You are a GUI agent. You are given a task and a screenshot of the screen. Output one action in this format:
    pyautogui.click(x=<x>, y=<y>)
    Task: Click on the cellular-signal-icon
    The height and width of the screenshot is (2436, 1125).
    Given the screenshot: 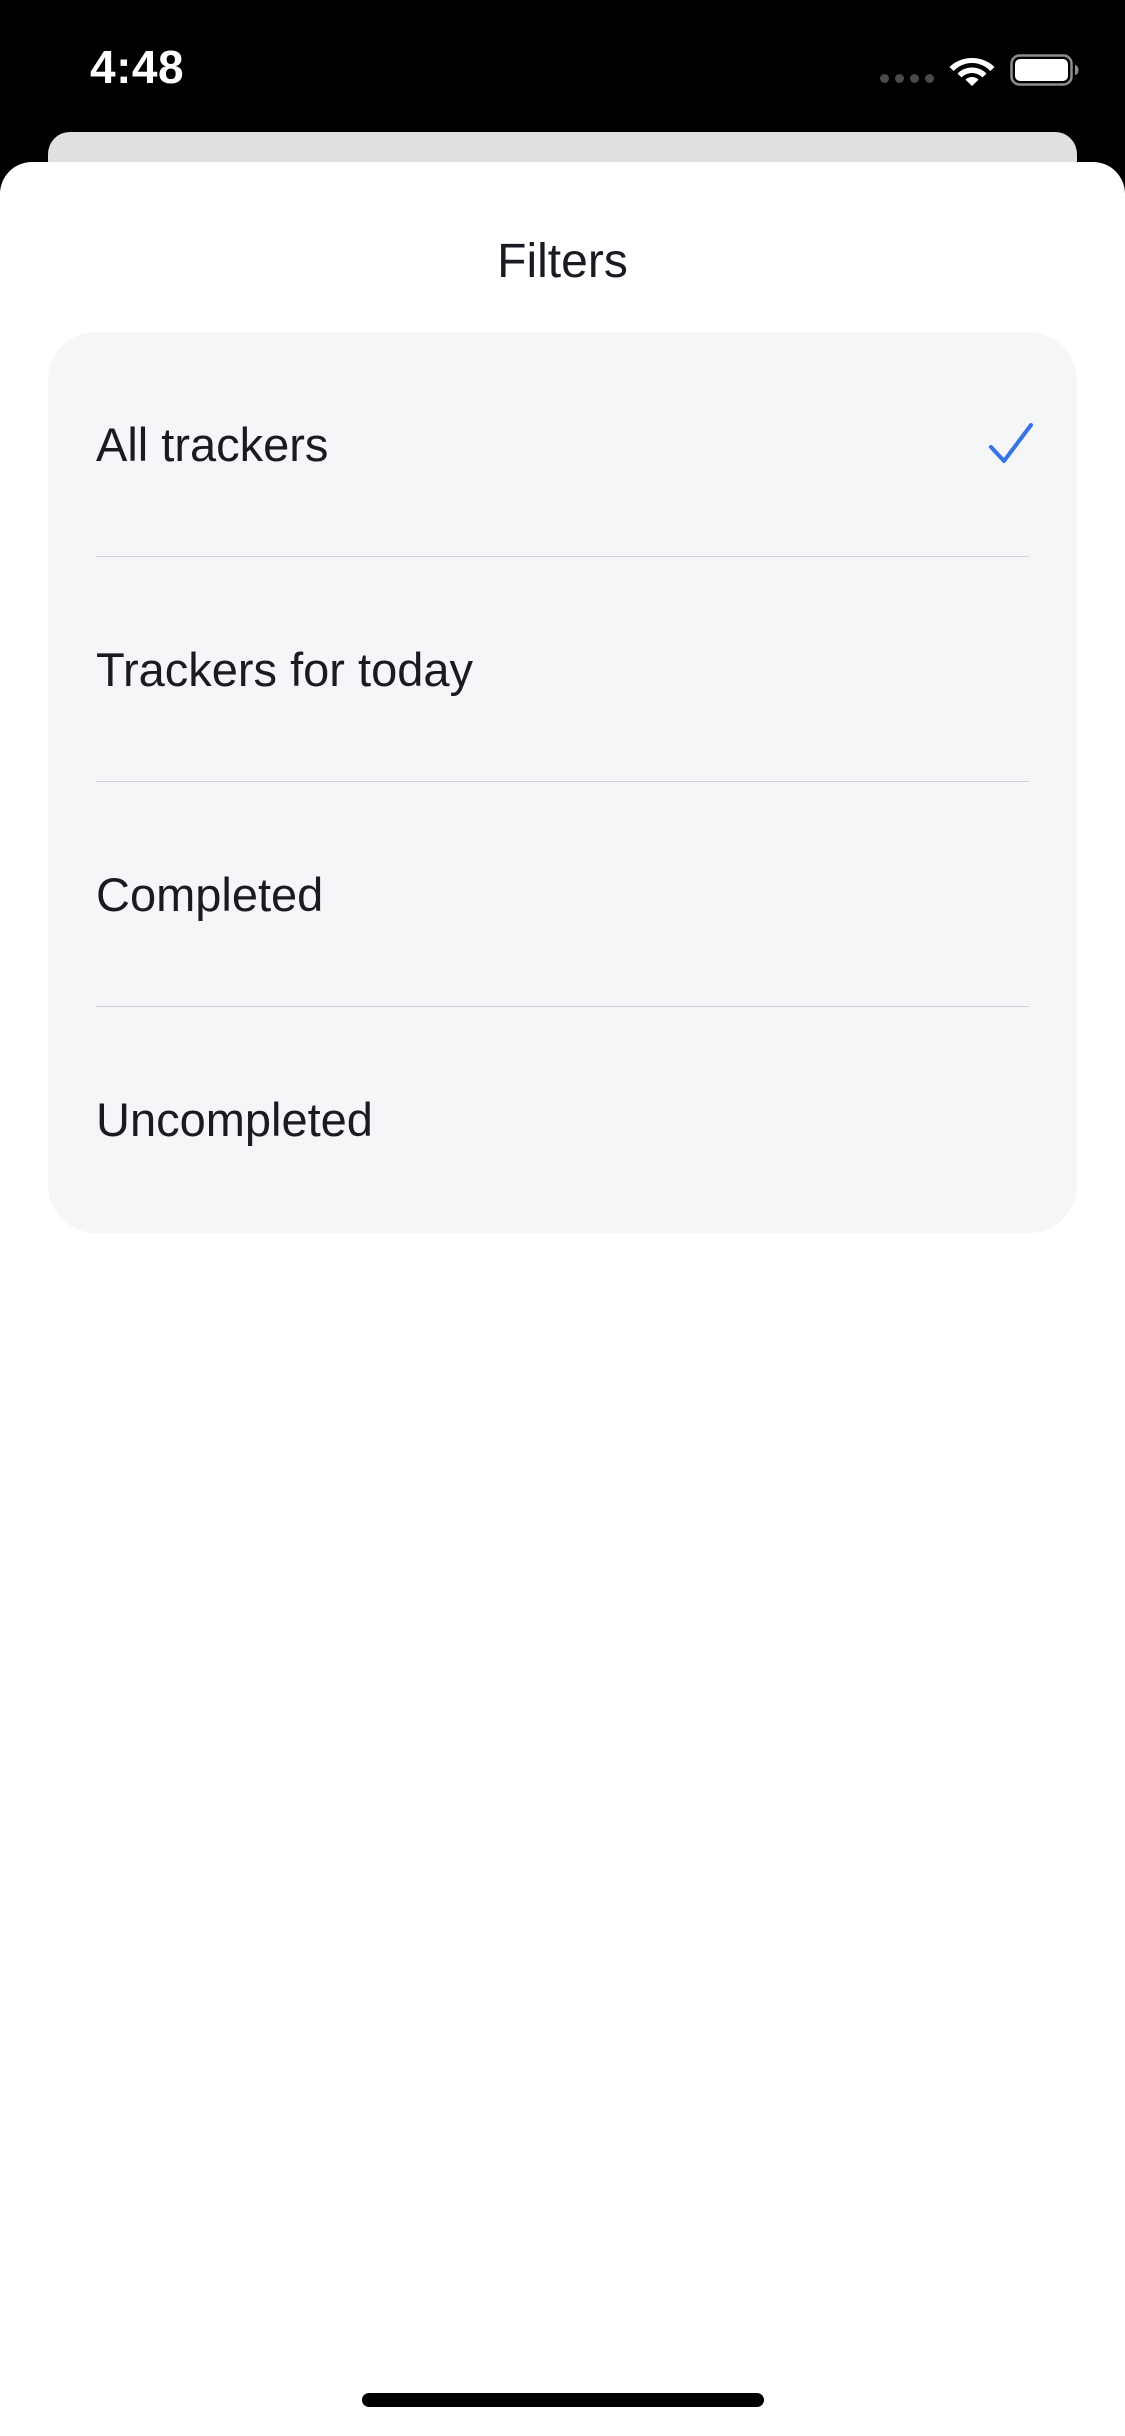 What is the action you would take?
    pyautogui.click(x=907, y=78)
    